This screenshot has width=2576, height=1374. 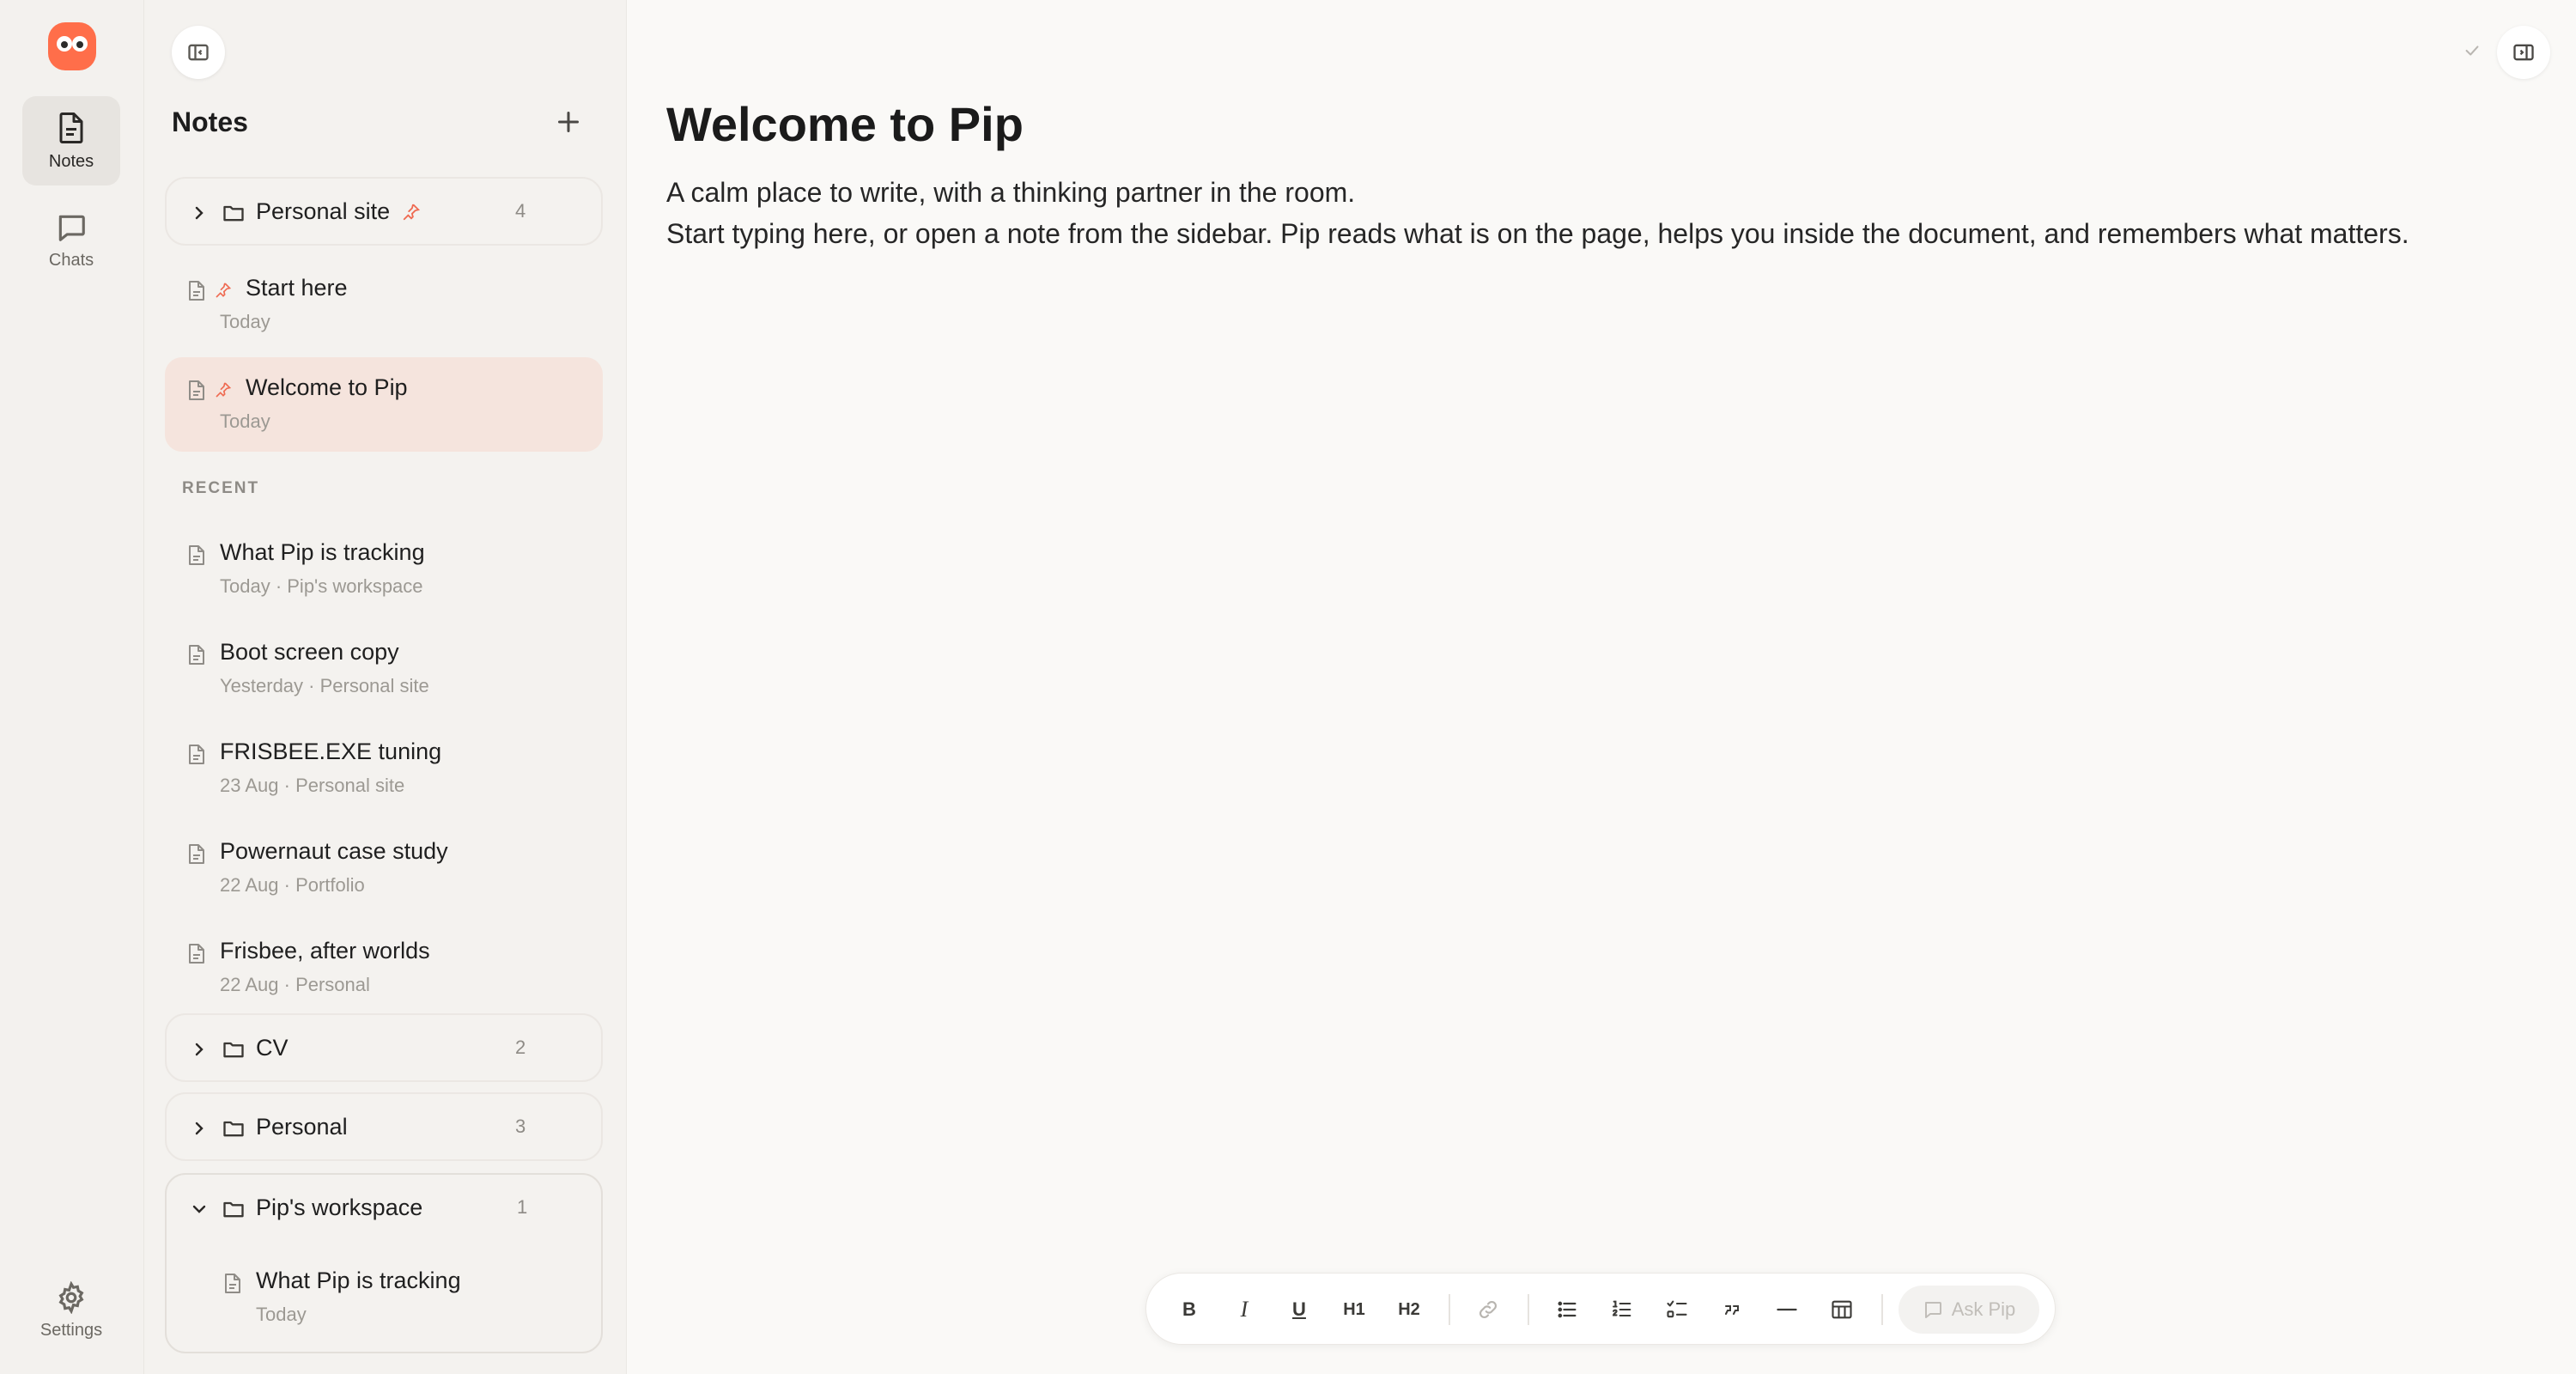 I want to click on note-meta: Today · Pip's workspace, so click(x=322, y=586).